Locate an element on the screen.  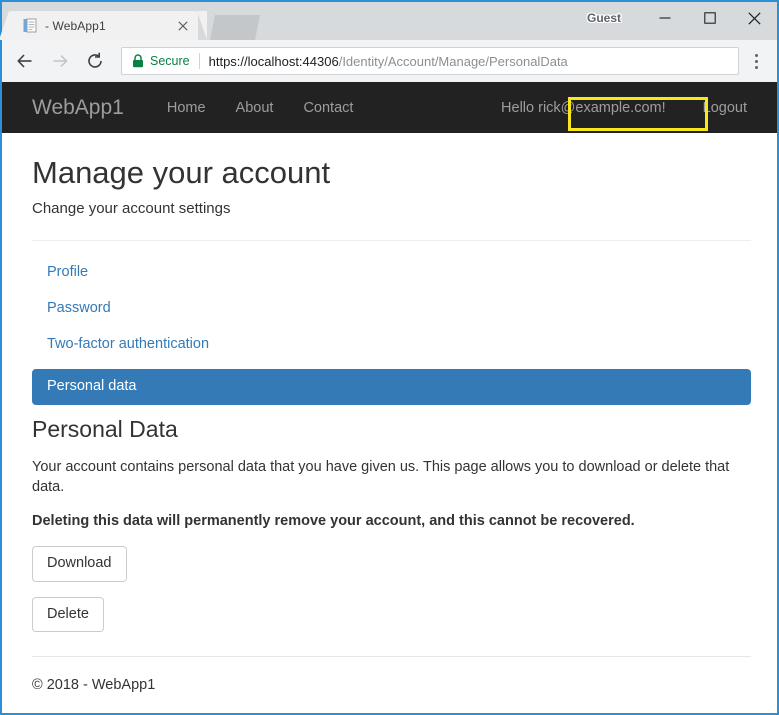
navbar-brand: WebApp1 is located at coordinates (78, 108).